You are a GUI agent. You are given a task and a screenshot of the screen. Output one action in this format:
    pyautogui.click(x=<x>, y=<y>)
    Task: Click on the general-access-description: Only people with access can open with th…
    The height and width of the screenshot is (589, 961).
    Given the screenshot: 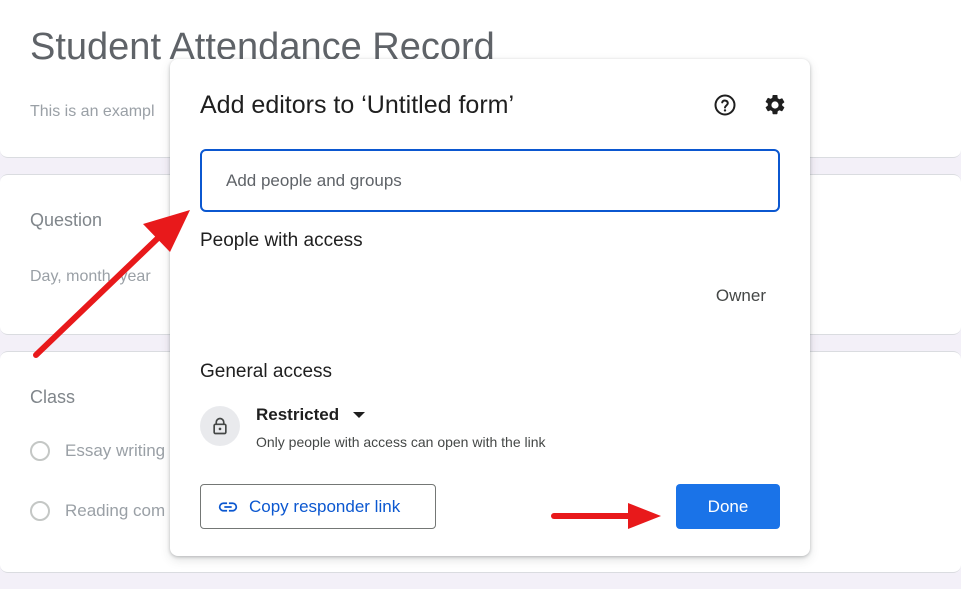 What is the action you would take?
    pyautogui.click(x=401, y=442)
    